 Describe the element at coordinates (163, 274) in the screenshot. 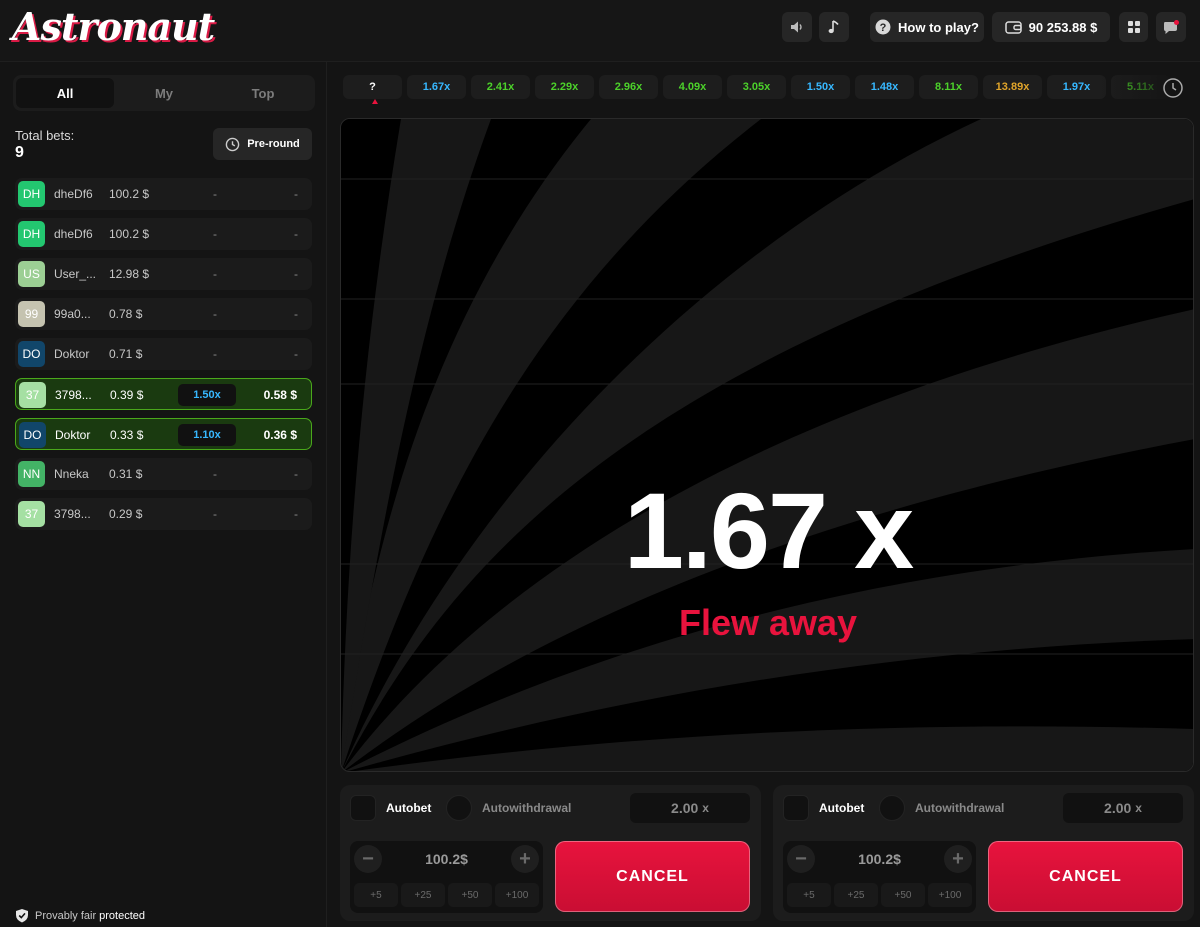

I see `bet-row: US User_... 12.98 $ - -` at that location.